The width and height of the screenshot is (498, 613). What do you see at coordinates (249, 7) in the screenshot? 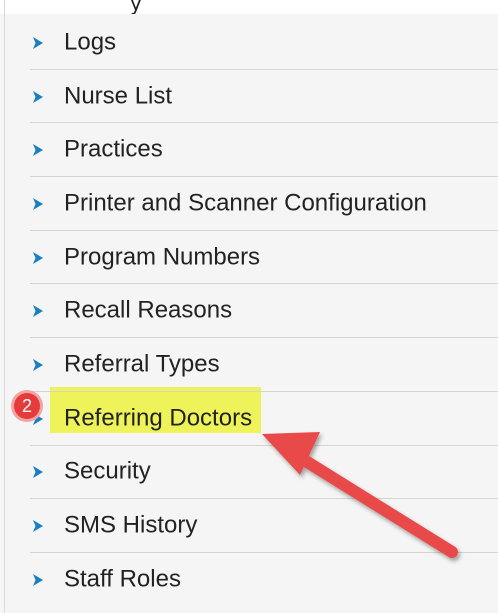
I see `cropped-header-strip: y` at bounding box center [249, 7].